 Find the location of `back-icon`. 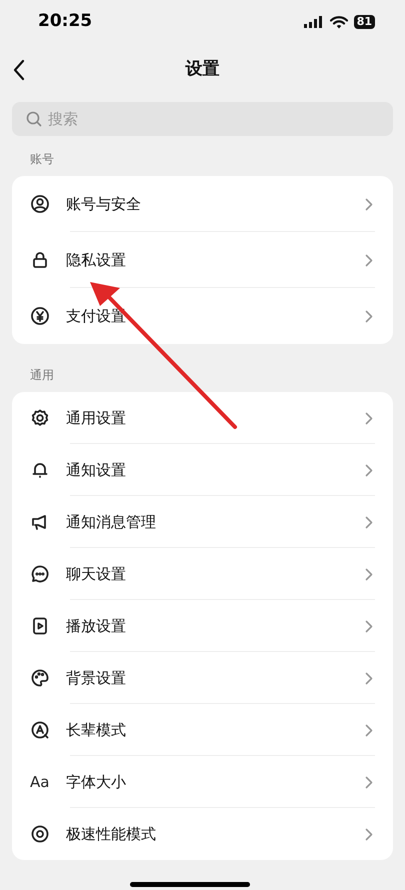

back-icon is located at coordinates (19, 70).